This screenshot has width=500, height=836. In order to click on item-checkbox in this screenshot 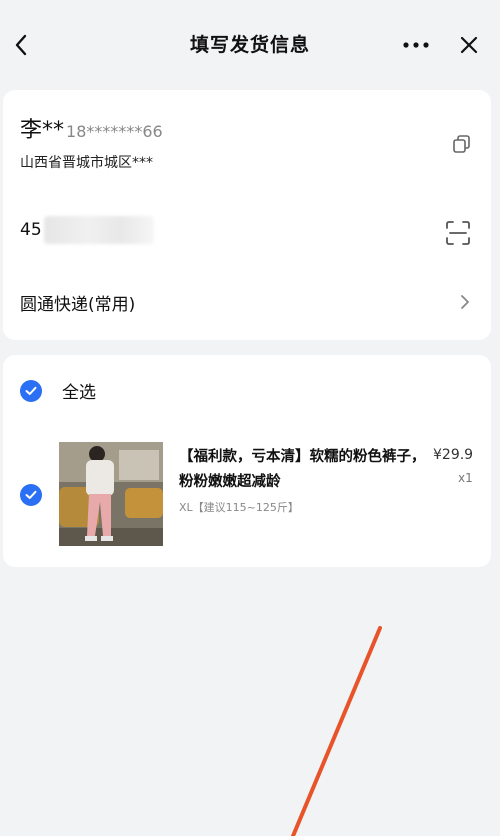, I will do `click(31, 495)`.